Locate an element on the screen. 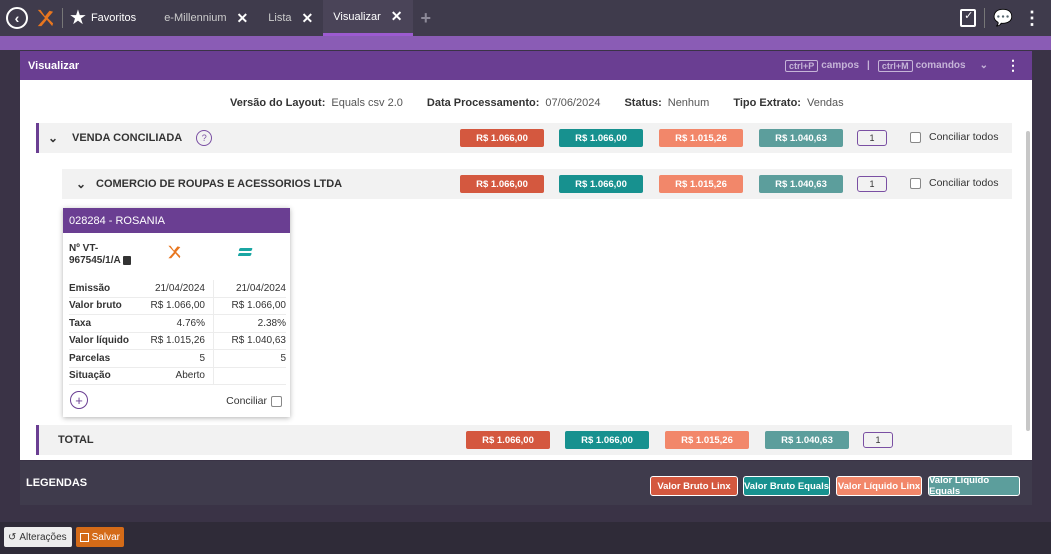 This screenshot has height=554, width=1051. panel-title: Visualizar is located at coordinates (54, 65).